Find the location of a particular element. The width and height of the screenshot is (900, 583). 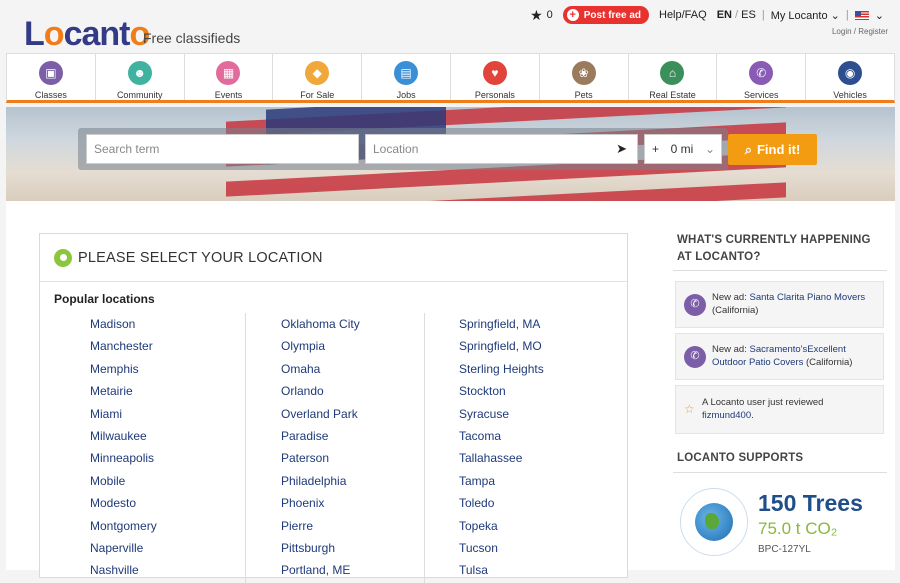

community-icon: ☻ is located at coordinates (139, 73).